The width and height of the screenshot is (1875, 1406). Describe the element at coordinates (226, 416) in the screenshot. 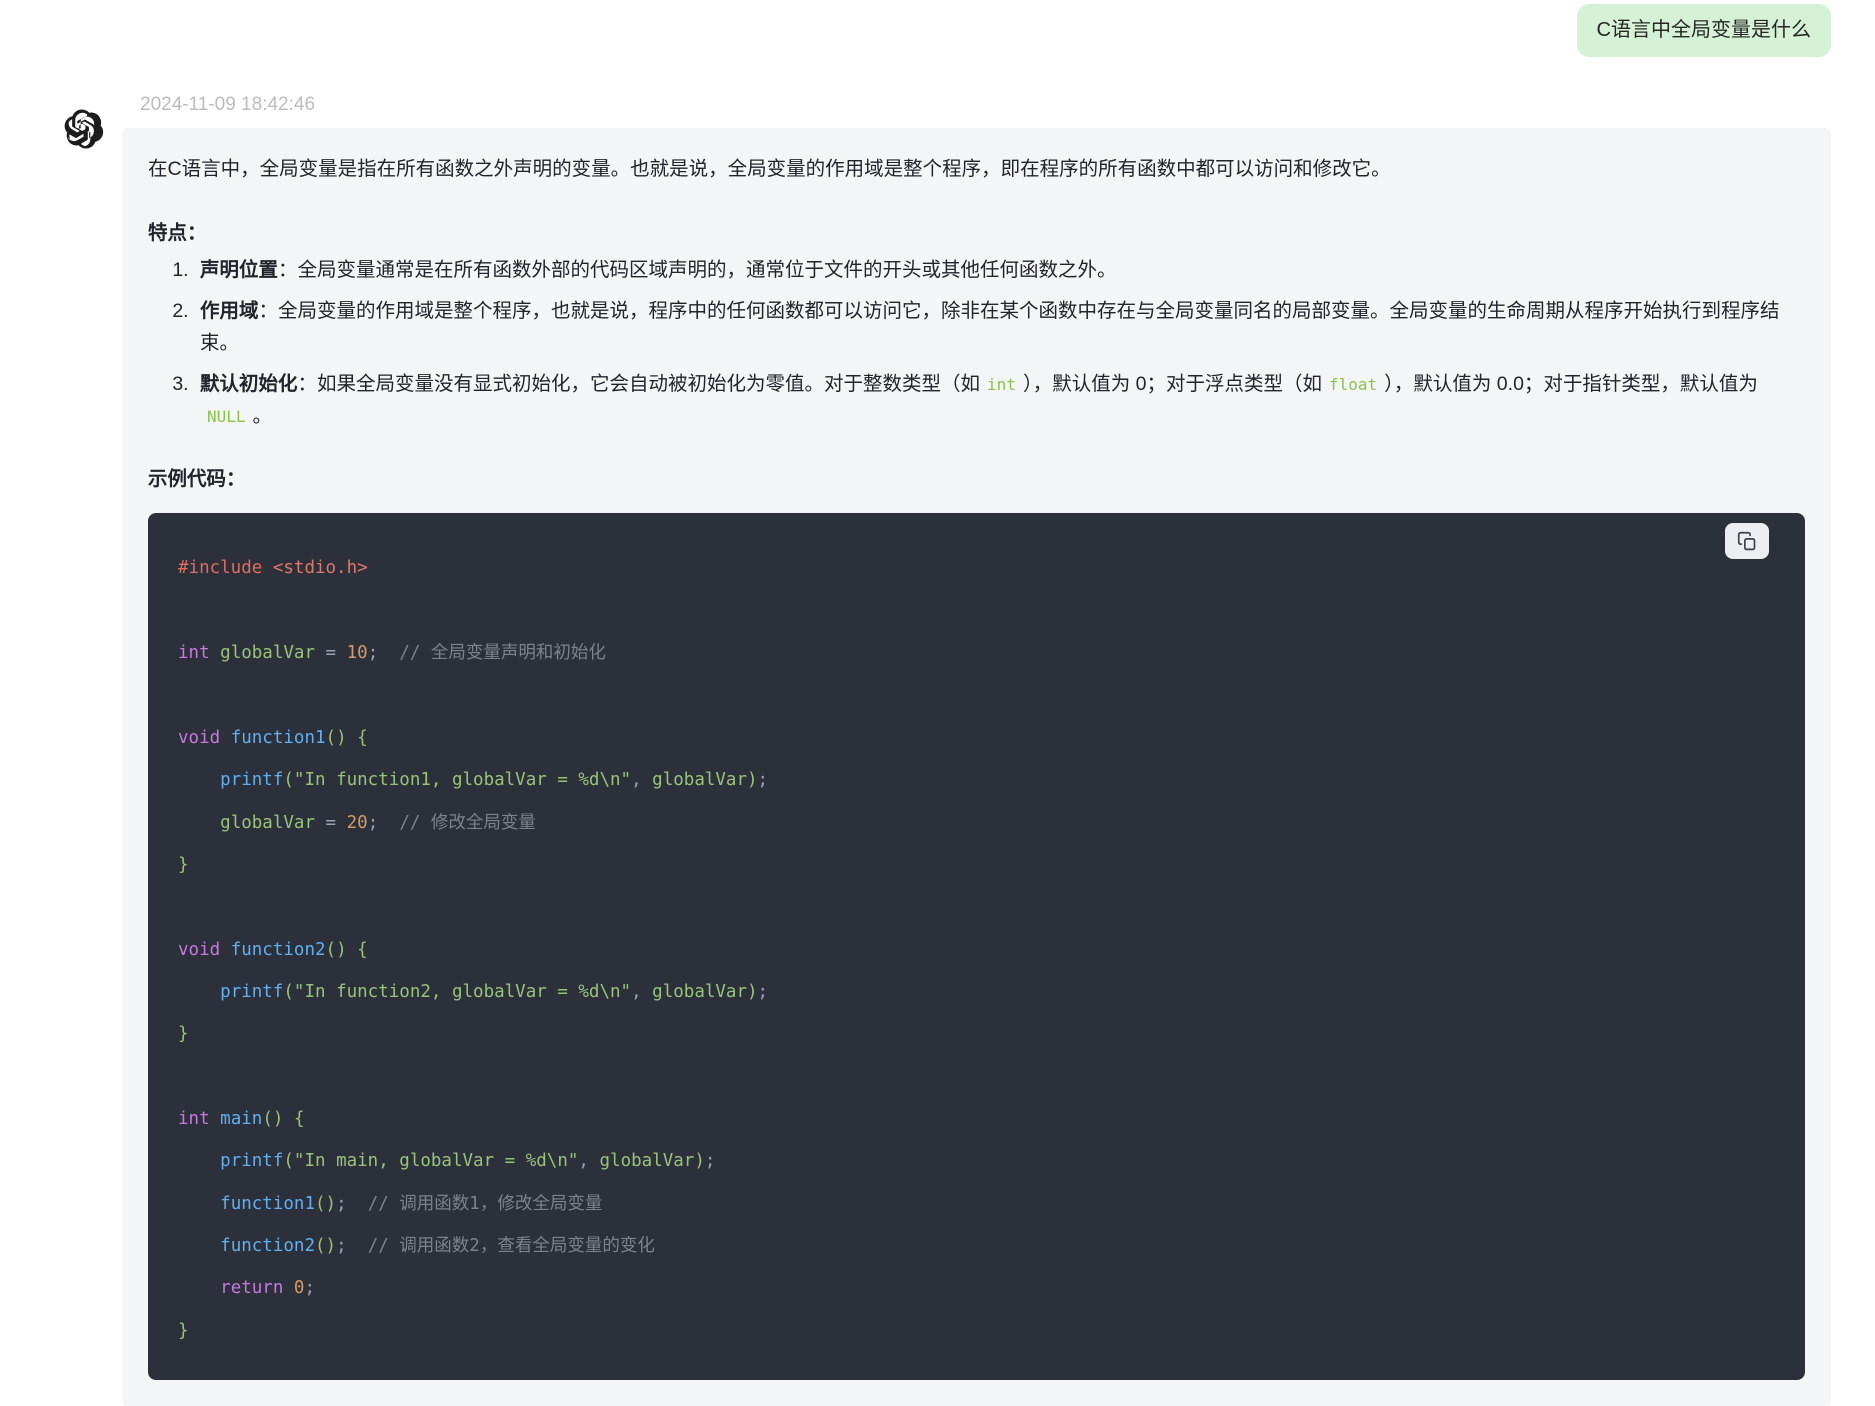

I see `inline-code-null: NULL` at that location.